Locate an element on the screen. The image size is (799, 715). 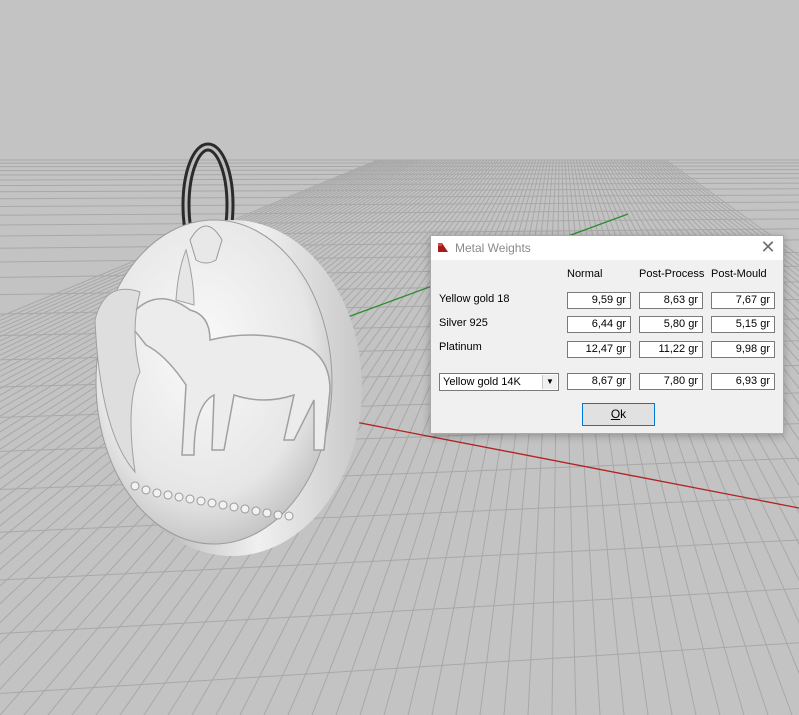
weight-field: 12,47 gr is located at coordinates (599, 349).